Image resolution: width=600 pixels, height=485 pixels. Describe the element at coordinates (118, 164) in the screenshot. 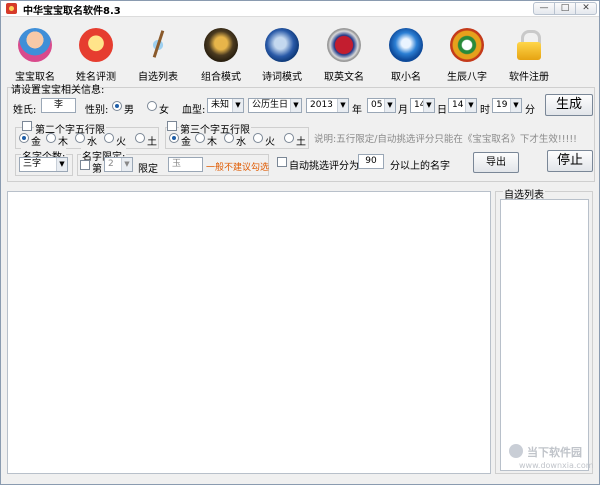

I see `limit-position-select: 2 ▼` at that location.